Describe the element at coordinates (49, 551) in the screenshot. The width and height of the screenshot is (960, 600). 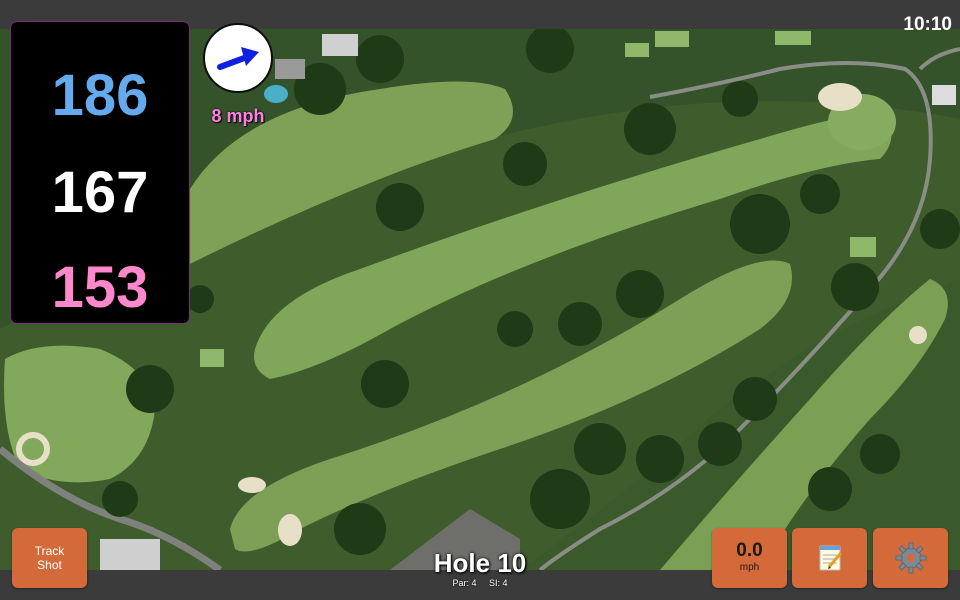
I see `track-shot-label-line1: Track` at that location.